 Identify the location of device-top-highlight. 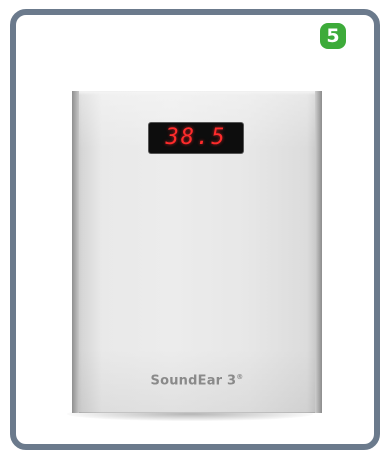
(197, 93).